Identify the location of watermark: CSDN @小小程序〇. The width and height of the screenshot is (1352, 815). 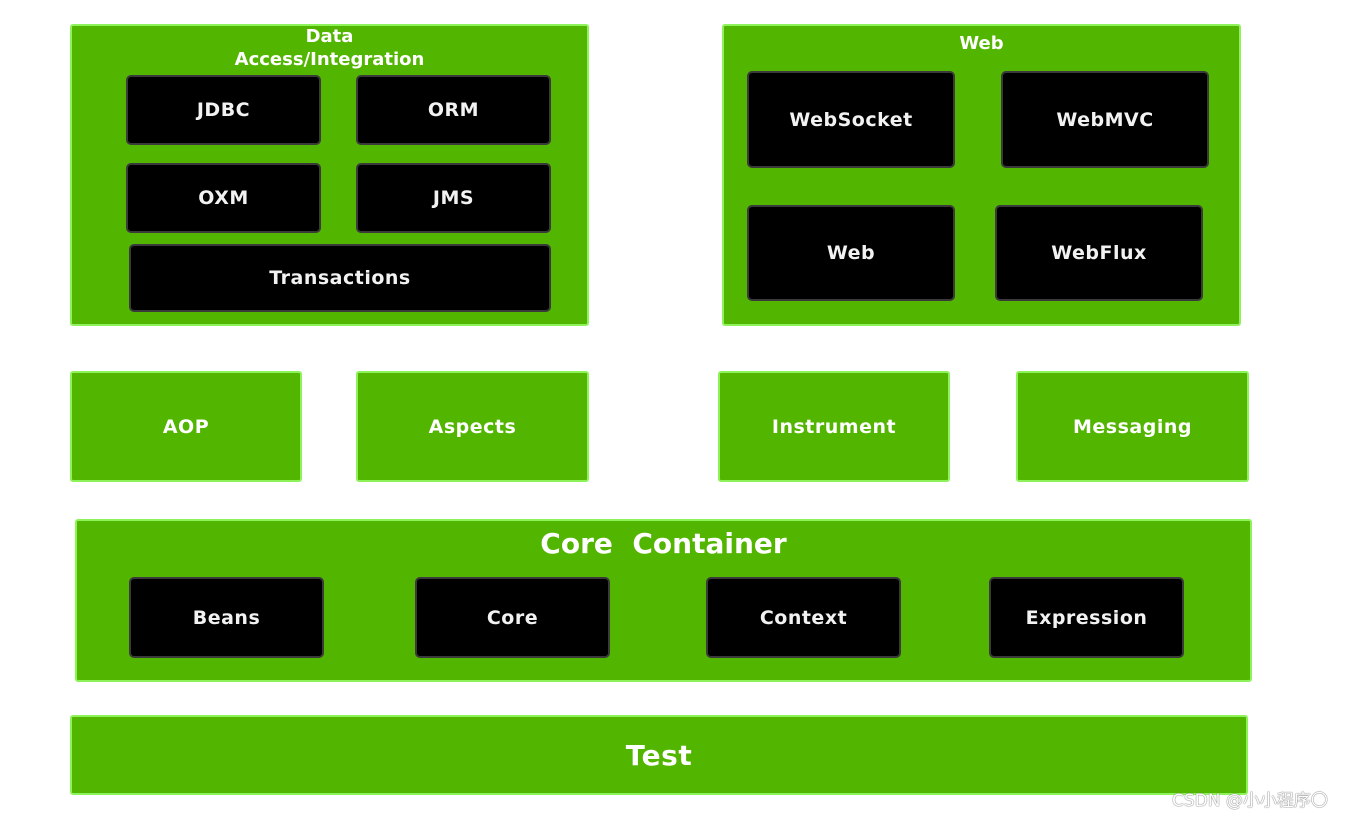
(1250, 801).